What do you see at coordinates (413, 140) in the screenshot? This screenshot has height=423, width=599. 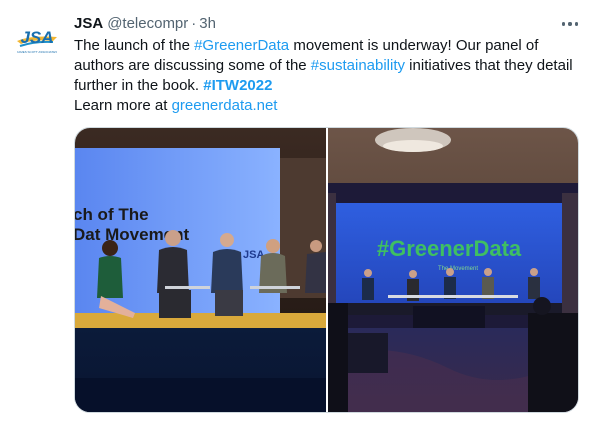 I see `chandelier` at bounding box center [413, 140].